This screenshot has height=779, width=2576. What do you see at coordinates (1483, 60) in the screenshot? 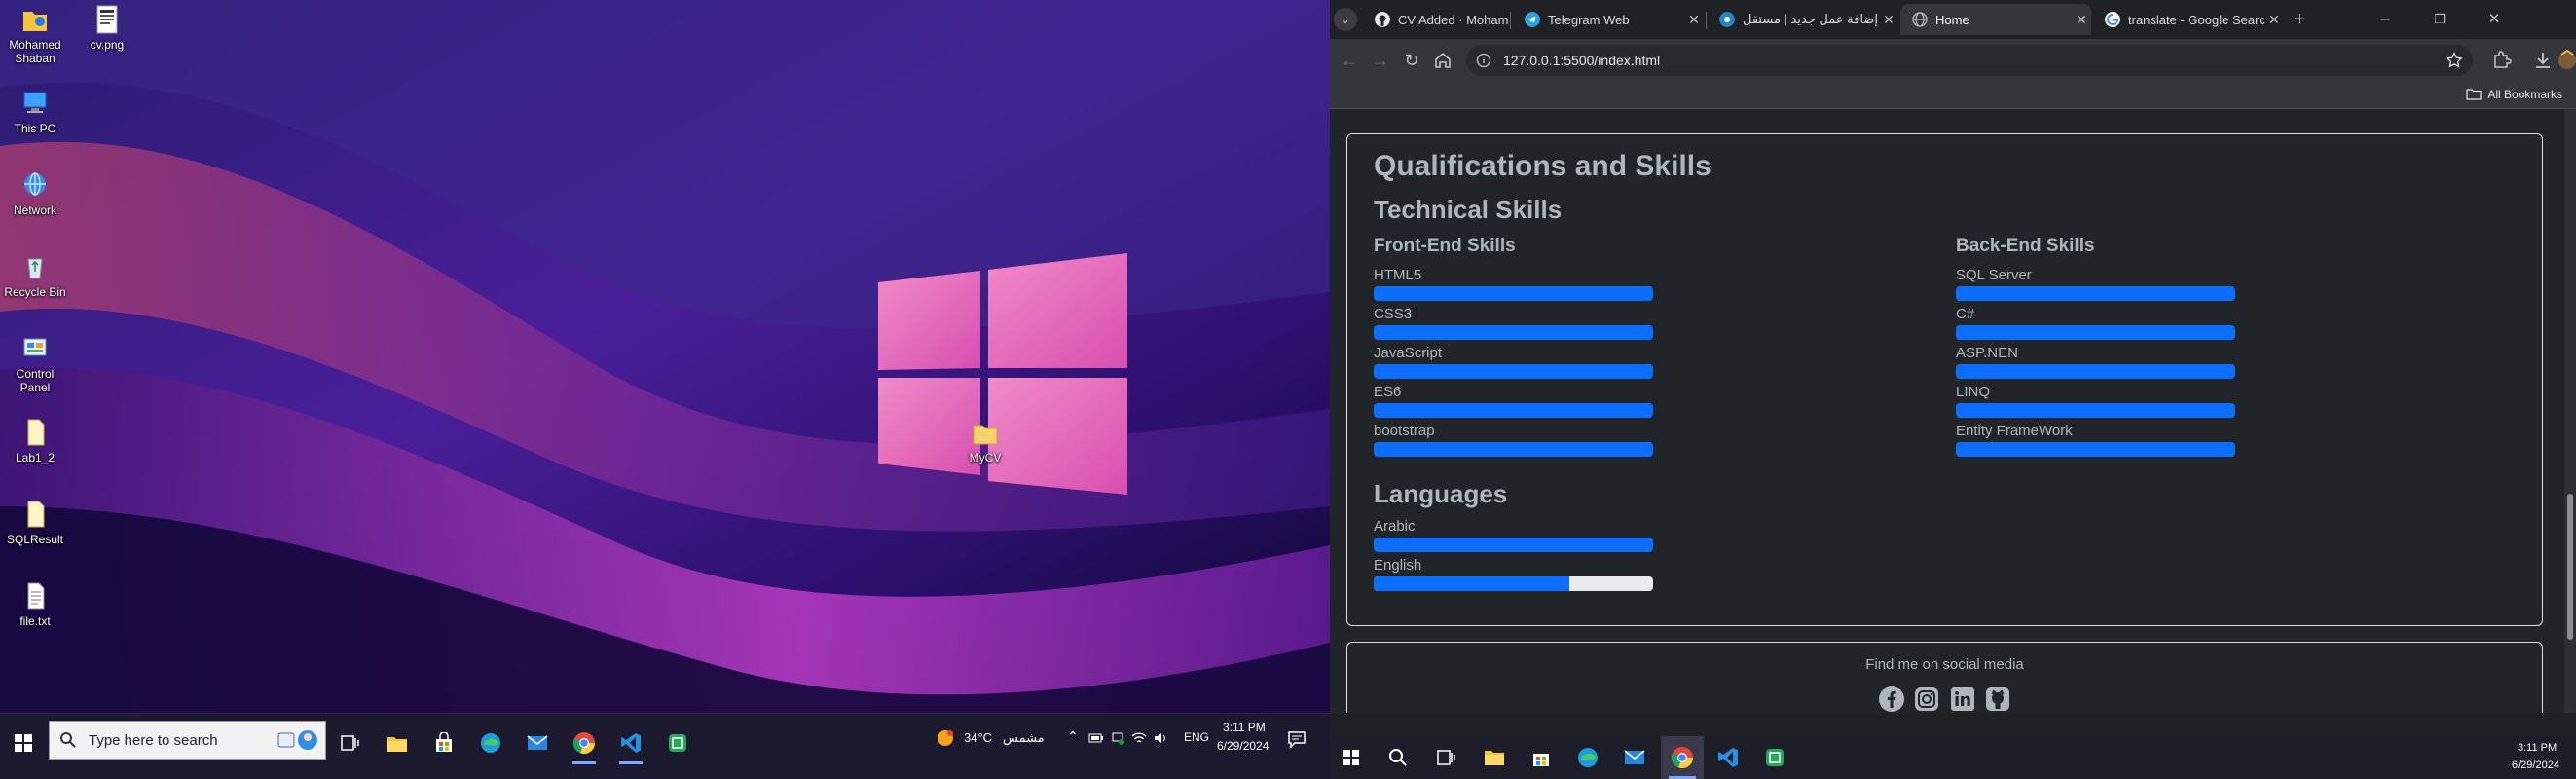
I see `site-info-icon` at bounding box center [1483, 60].